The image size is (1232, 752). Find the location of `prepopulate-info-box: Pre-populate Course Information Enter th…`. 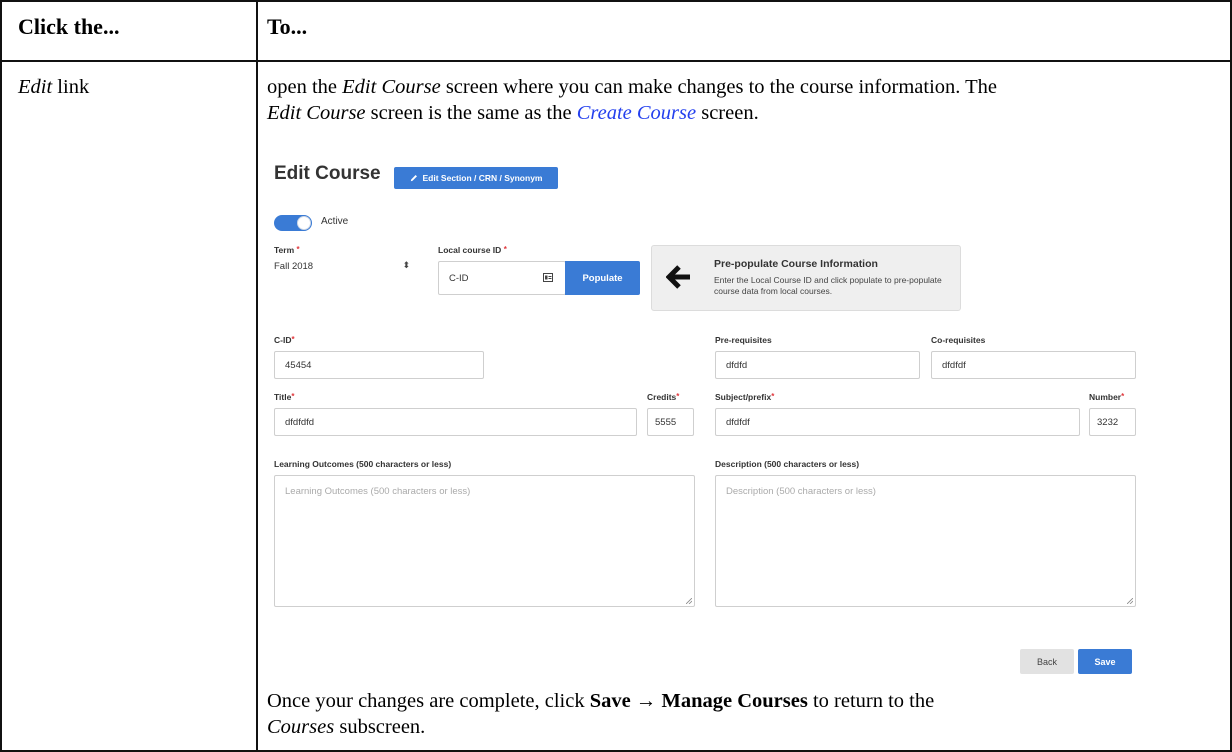

prepopulate-info-box: Pre-populate Course Information Enter th… is located at coordinates (806, 278).